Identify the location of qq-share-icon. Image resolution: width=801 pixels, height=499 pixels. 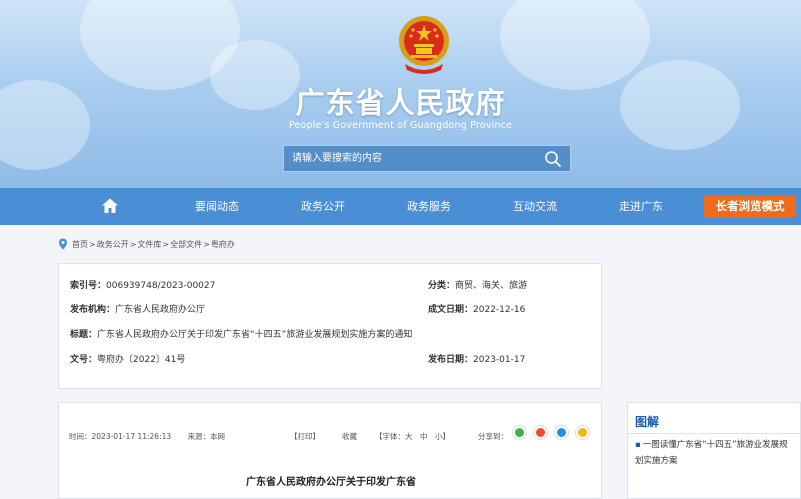
(561, 432).